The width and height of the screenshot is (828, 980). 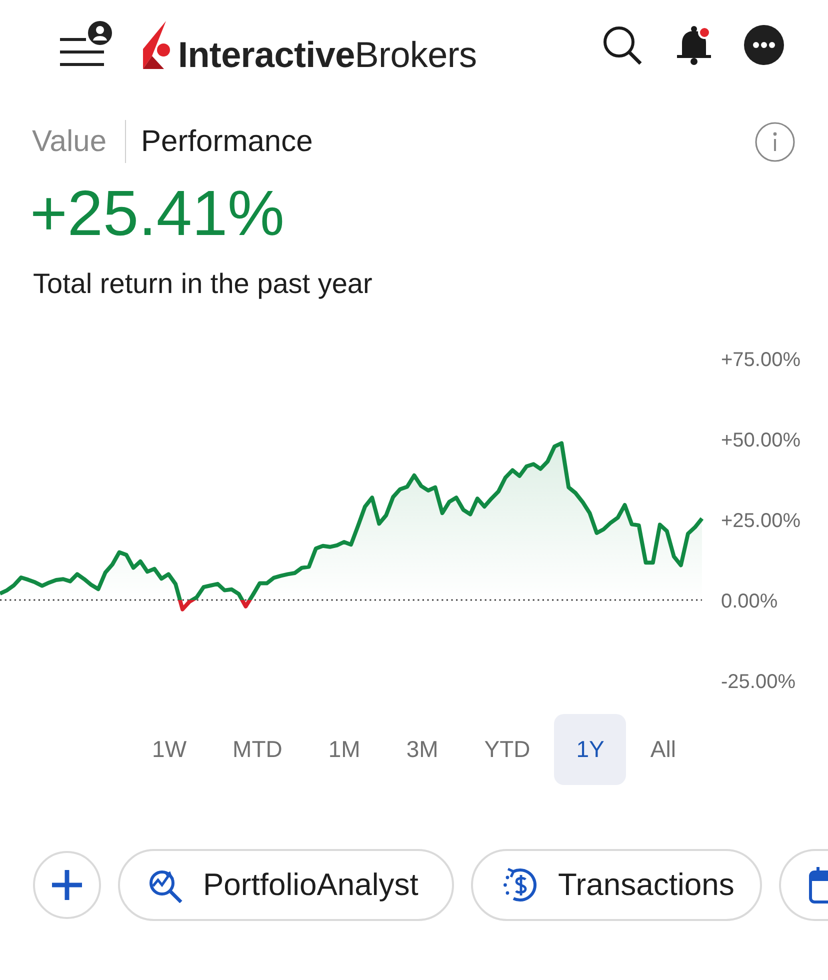 I want to click on range-tab: 3M, so click(x=422, y=749).